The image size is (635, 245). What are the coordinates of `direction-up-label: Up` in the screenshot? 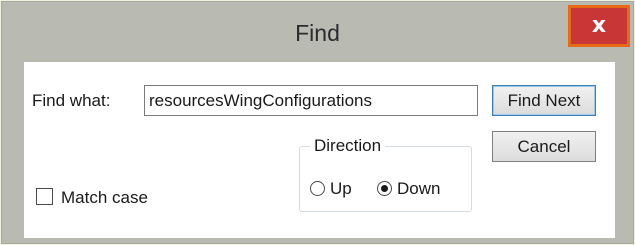 It's located at (341, 189).